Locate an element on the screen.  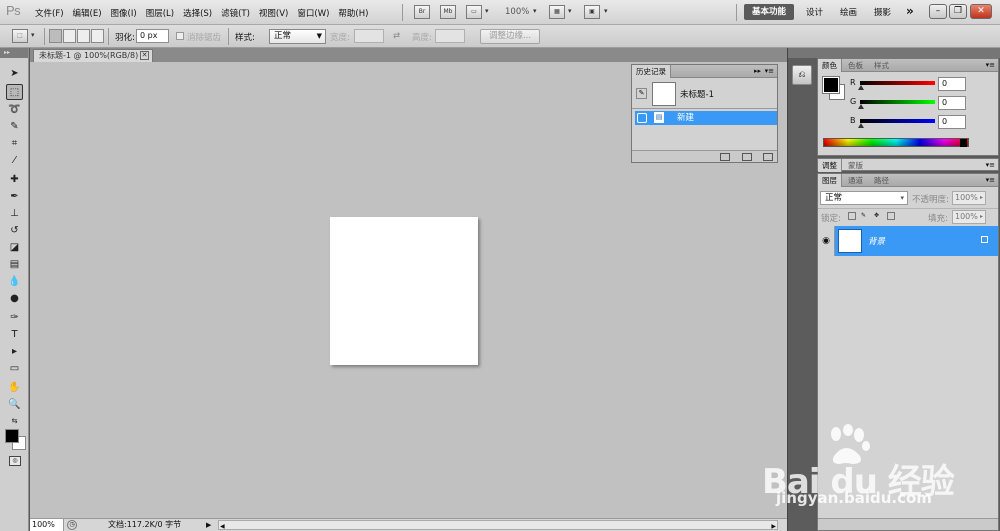
history-state-row: ▤ 新建 is located at coordinates (706, 118).